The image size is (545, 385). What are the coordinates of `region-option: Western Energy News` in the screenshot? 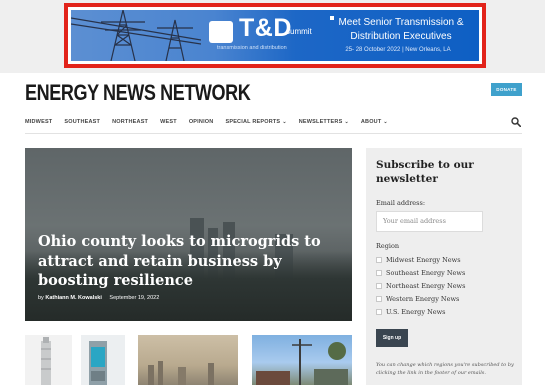 It's located at (417, 298).